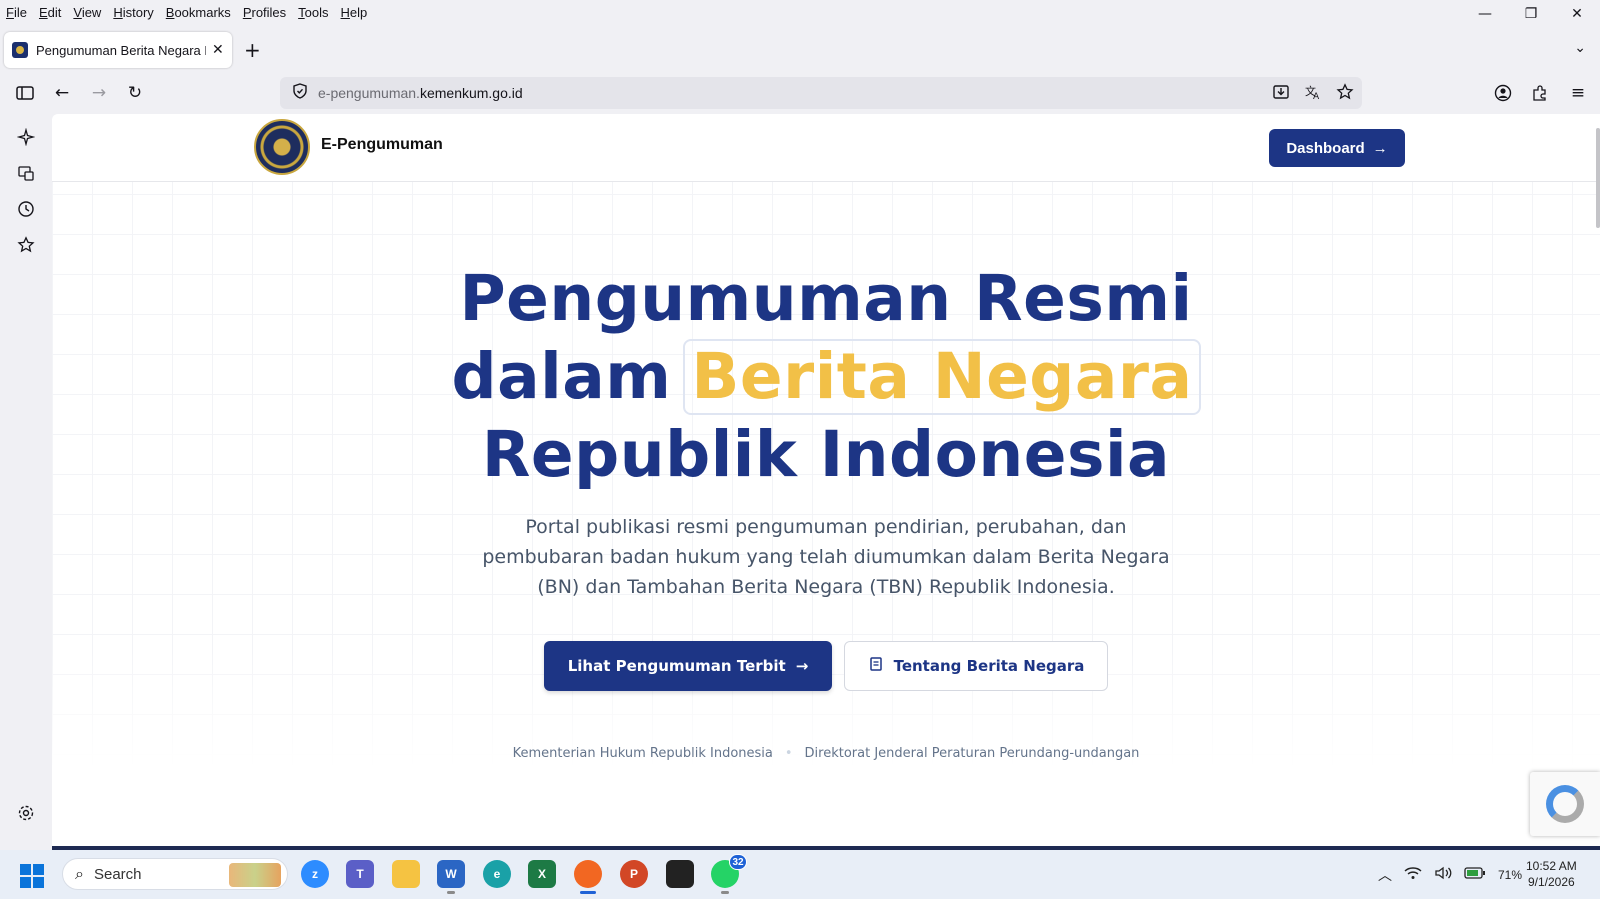 The width and height of the screenshot is (1600, 899). What do you see at coordinates (175, 874) in the screenshot?
I see `taskbar-search: ⌕ Search` at bounding box center [175, 874].